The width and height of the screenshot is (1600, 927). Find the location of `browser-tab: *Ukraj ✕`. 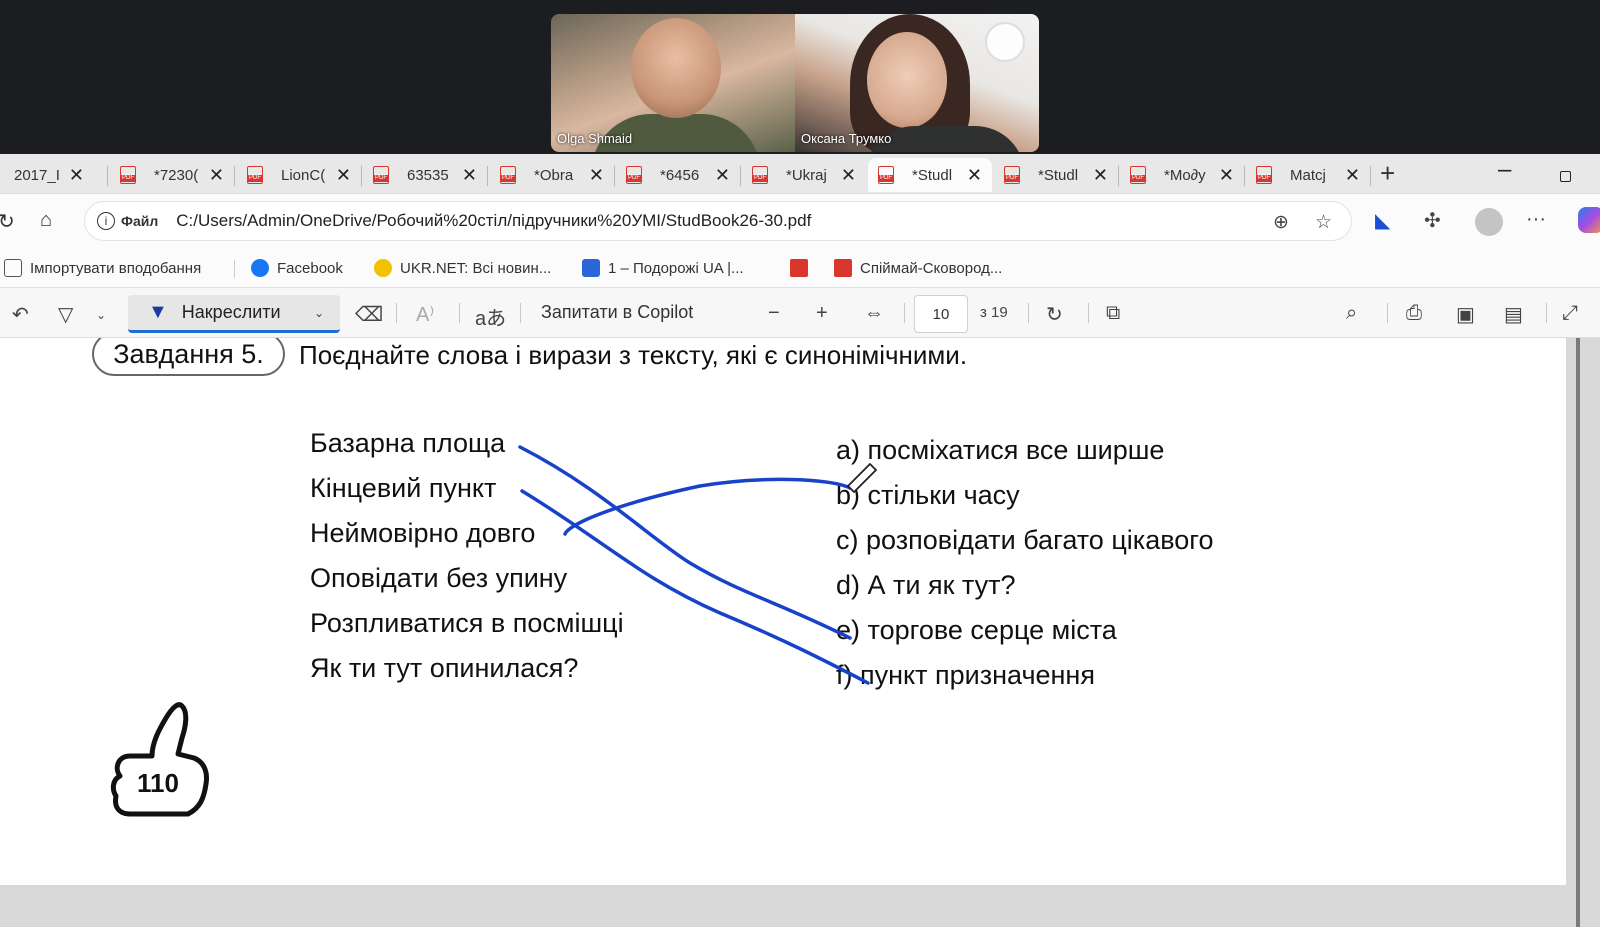

browser-tab: *Ukraj ✕ is located at coordinates (804, 175).